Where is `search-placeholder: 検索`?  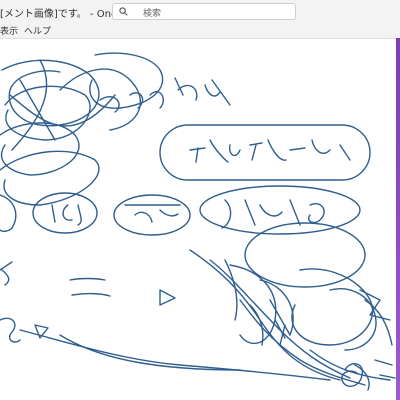 search-placeholder: 検索 is located at coordinates (152, 14).